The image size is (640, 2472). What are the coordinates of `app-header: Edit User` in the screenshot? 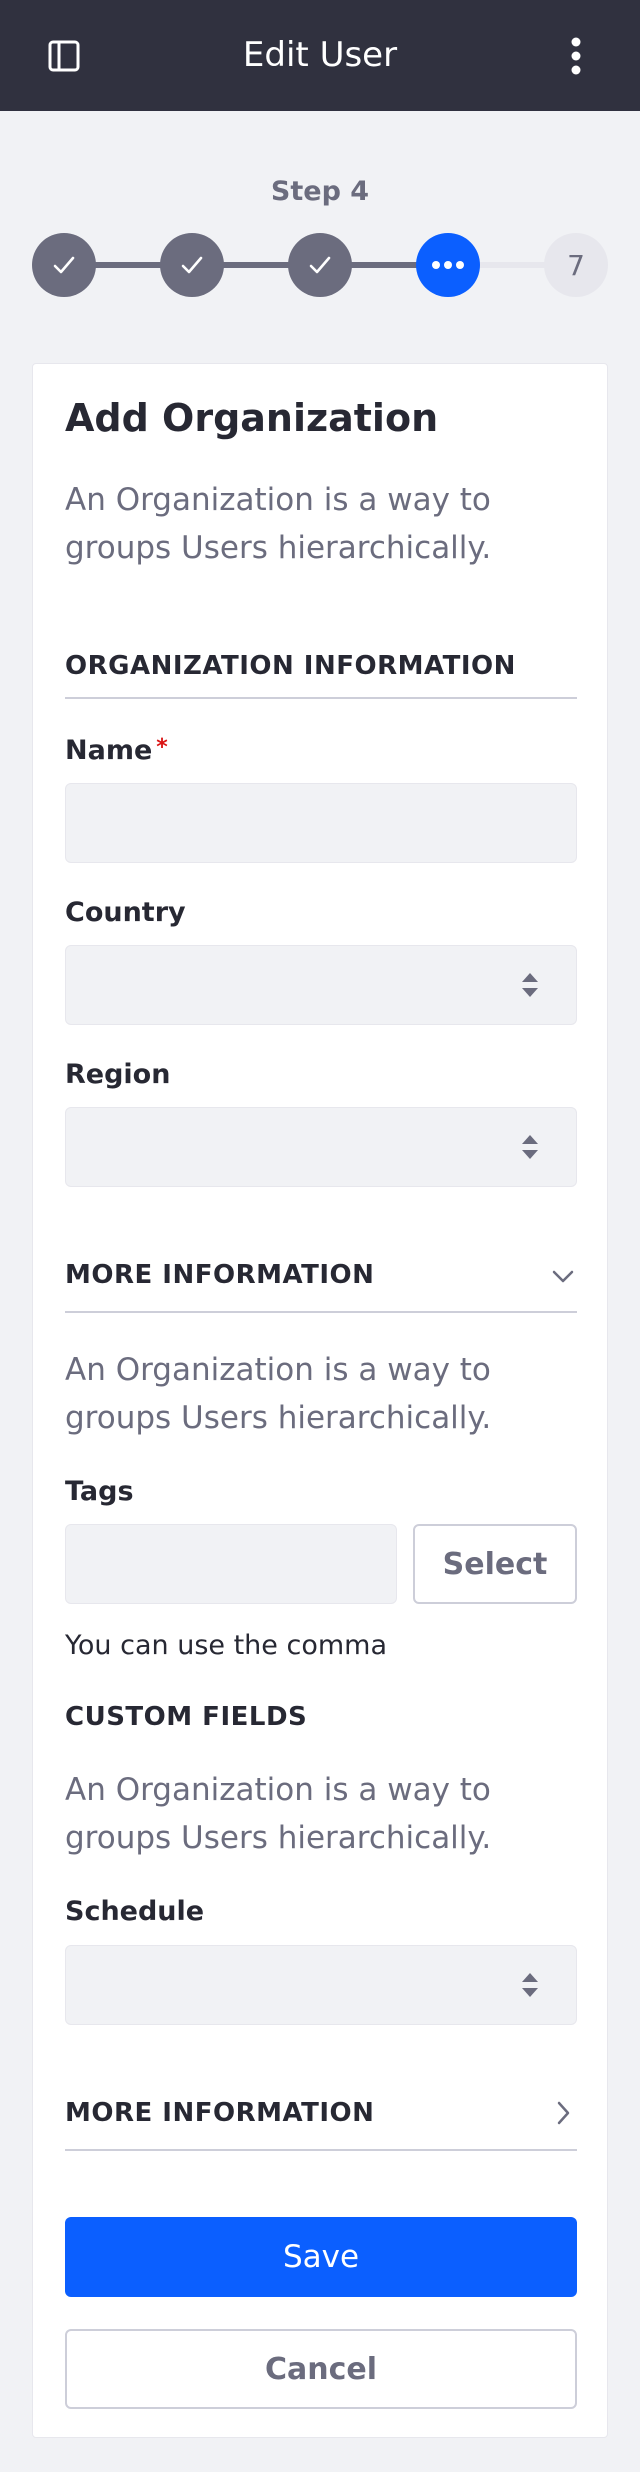 It's located at (320, 55).